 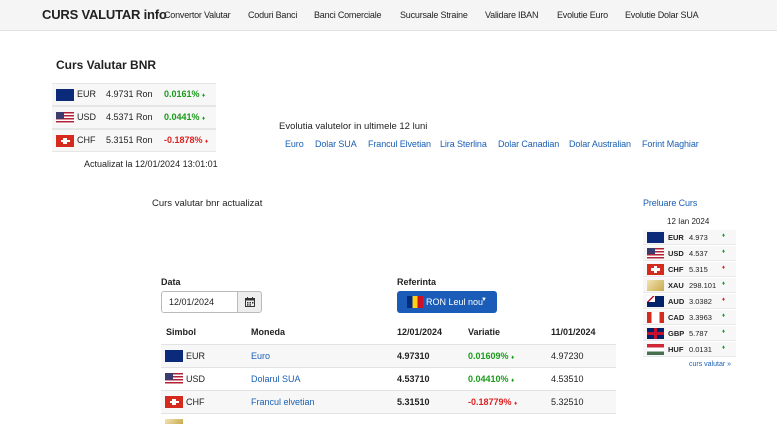 What do you see at coordinates (195, 402) in the screenshot?
I see `row-code: CHF` at bounding box center [195, 402].